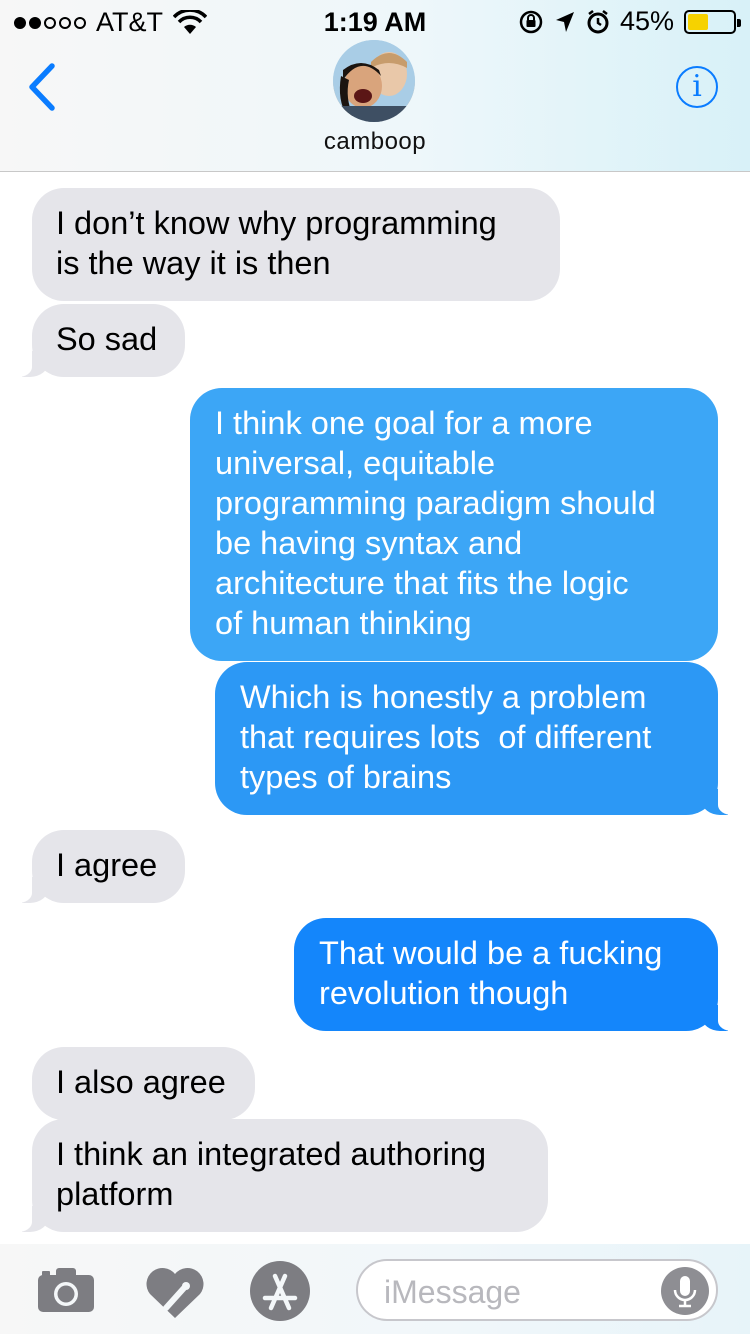 The image size is (750, 1334). What do you see at coordinates (646, 21) in the screenshot?
I see `battery-percent: 45%` at bounding box center [646, 21].